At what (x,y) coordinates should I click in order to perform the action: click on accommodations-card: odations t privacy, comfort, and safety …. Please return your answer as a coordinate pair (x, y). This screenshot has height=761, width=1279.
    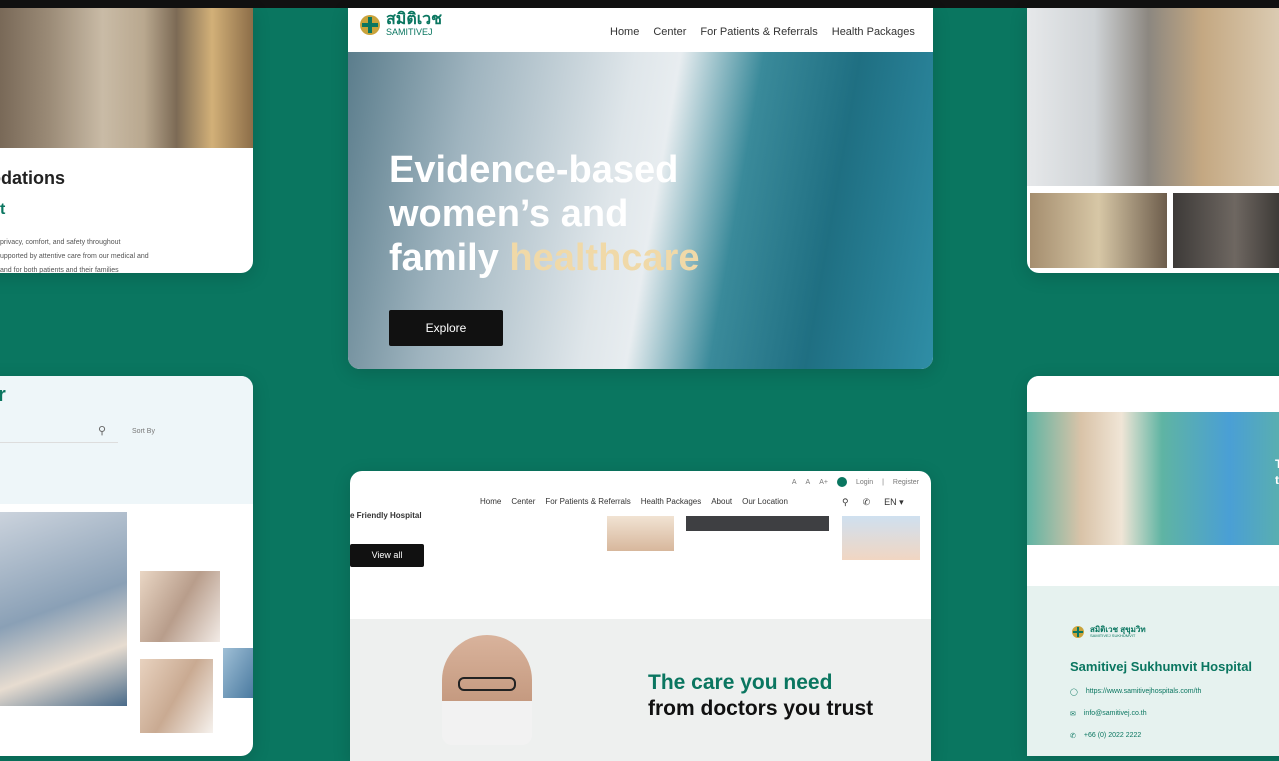
    Looking at the image, I should click on (126, 140).